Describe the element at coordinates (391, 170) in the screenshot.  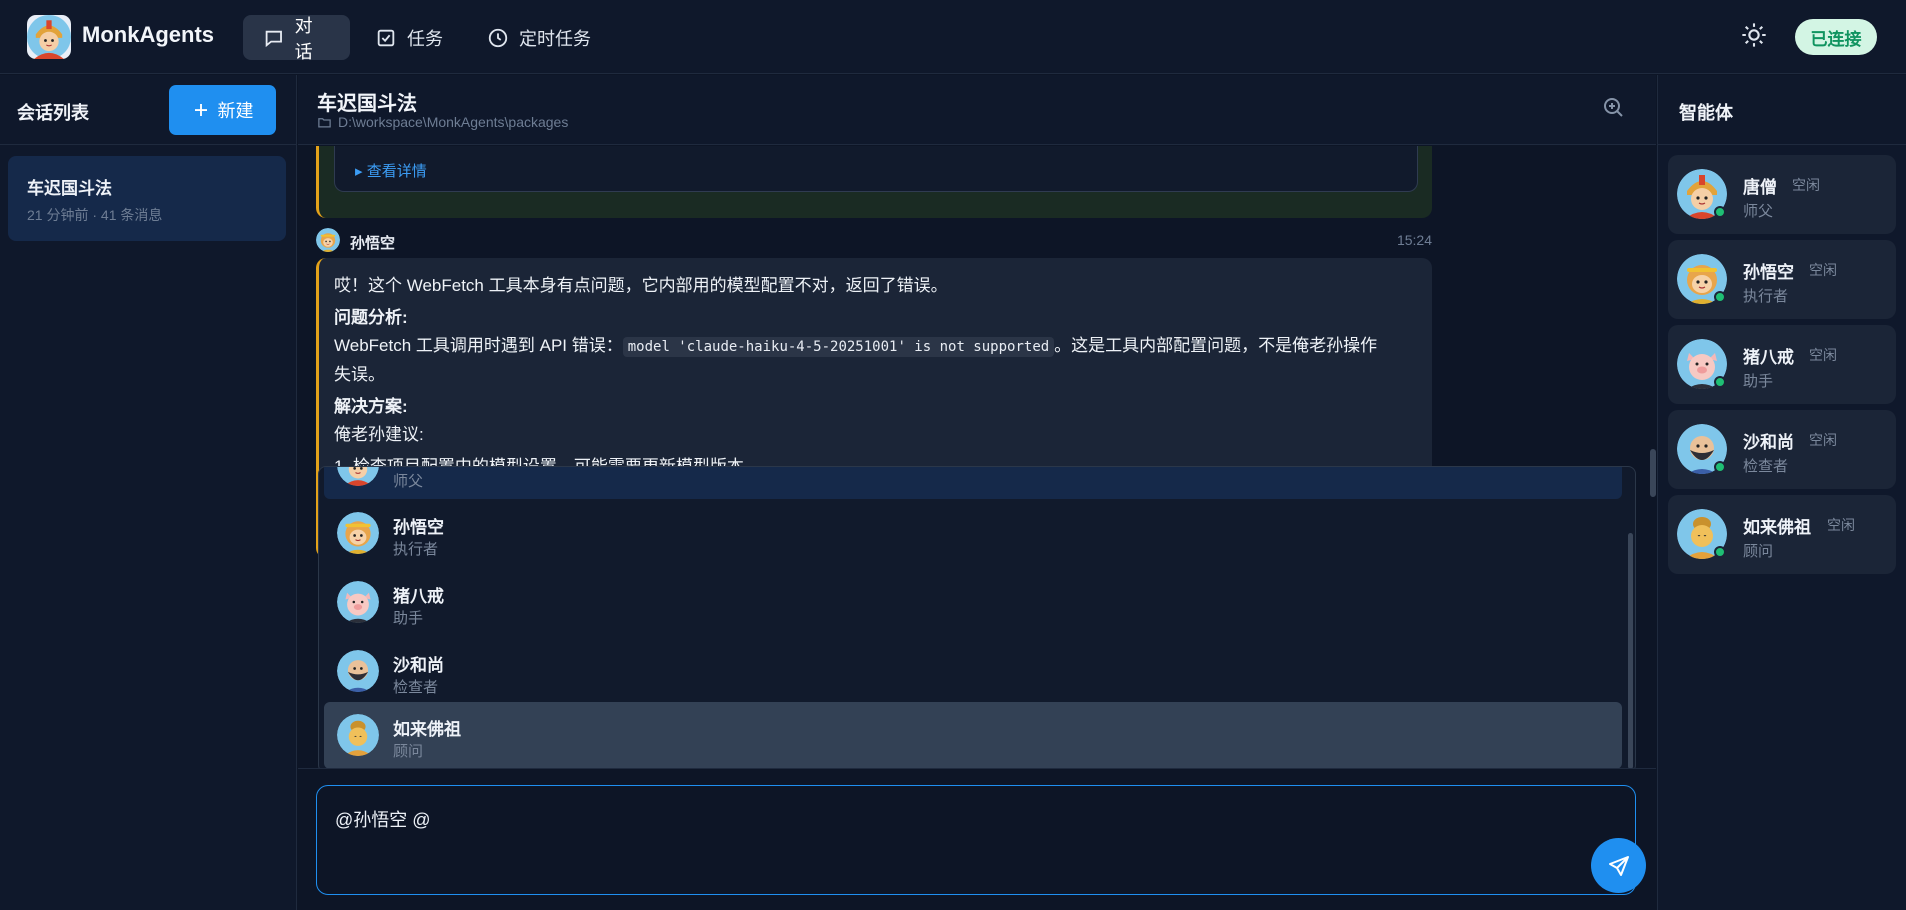
I see `view-details-link: ▸ 查看详情` at that location.